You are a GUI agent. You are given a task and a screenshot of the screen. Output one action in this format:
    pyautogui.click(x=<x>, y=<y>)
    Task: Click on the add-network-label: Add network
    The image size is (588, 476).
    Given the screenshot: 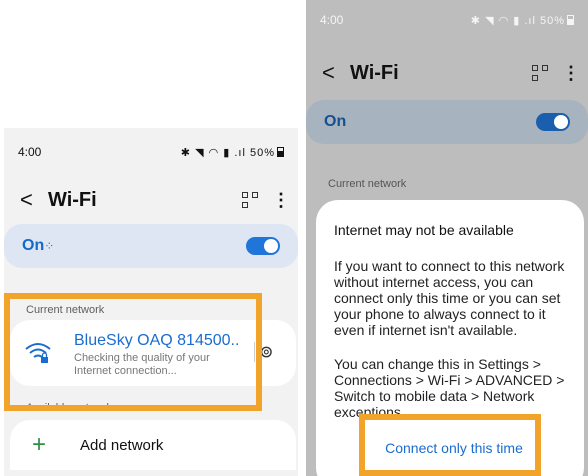 What is the action you would take?
    pyautogui.click(x=122, y=445)
    